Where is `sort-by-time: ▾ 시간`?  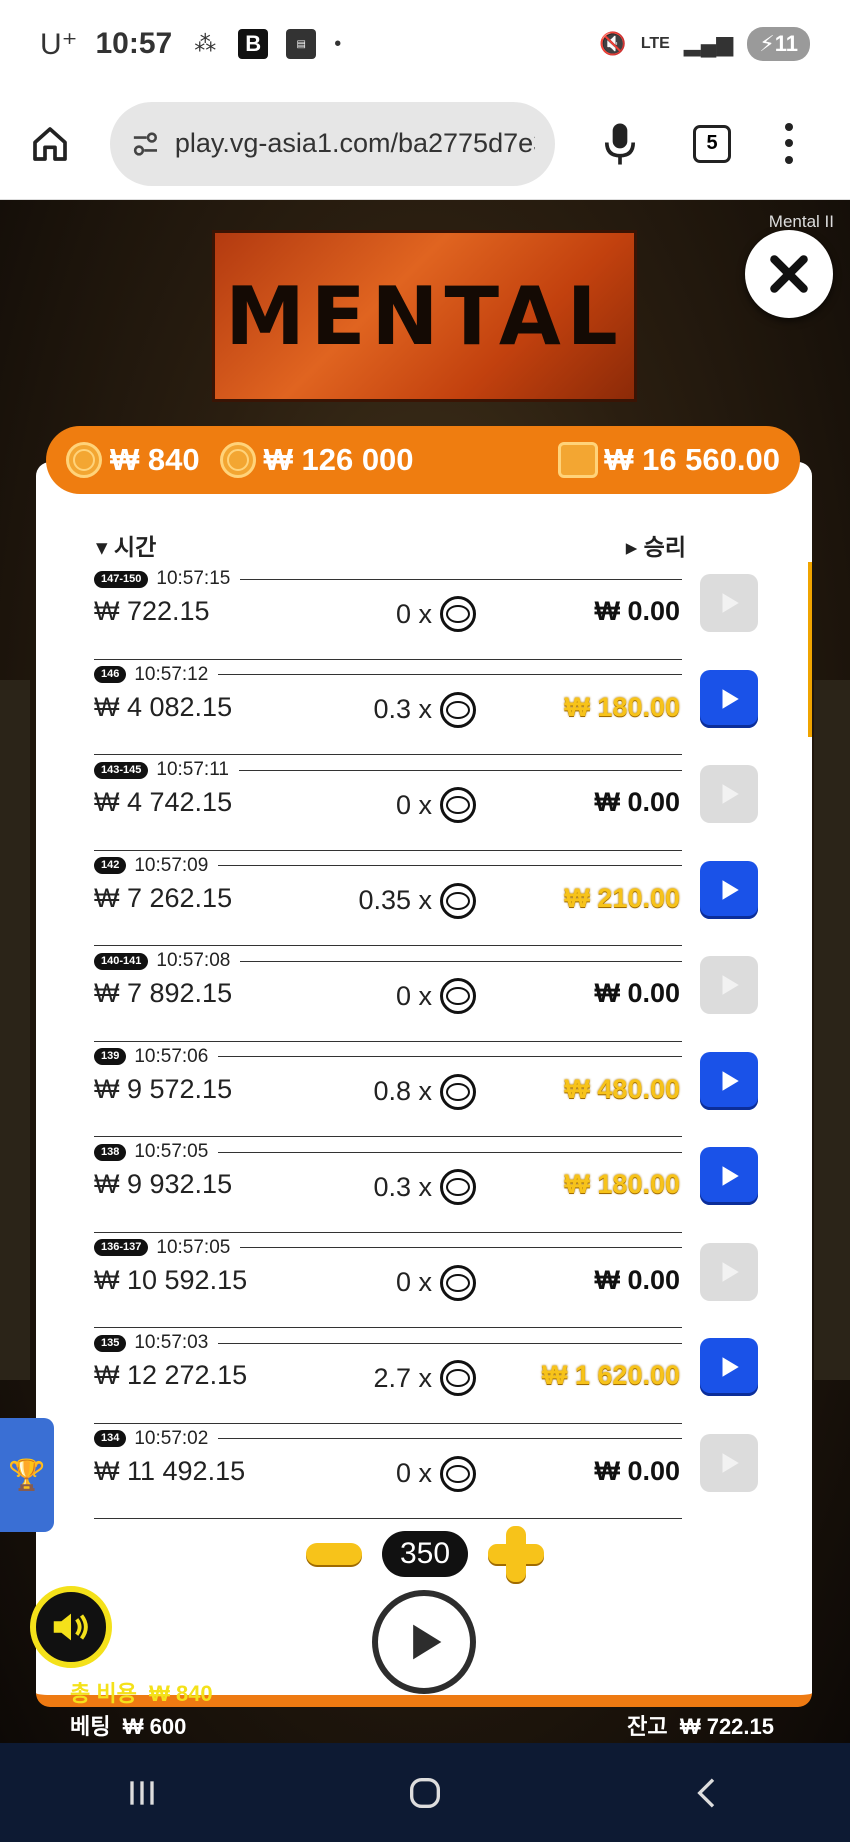 sort-by-time: ▾ 시간 is located at coordinates (126, 545).